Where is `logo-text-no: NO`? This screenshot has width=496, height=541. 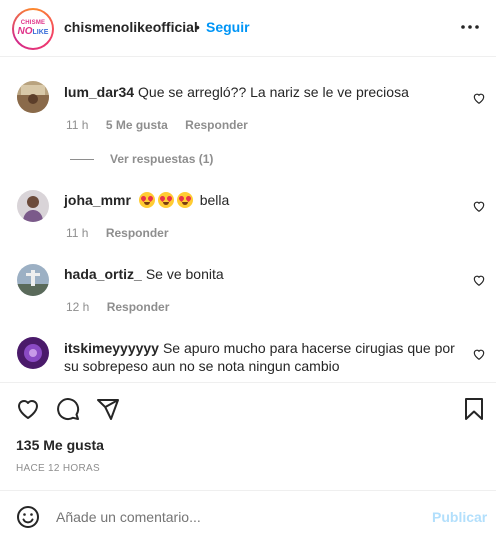 logo-text-no: NO is located at coordinates (25, 31).